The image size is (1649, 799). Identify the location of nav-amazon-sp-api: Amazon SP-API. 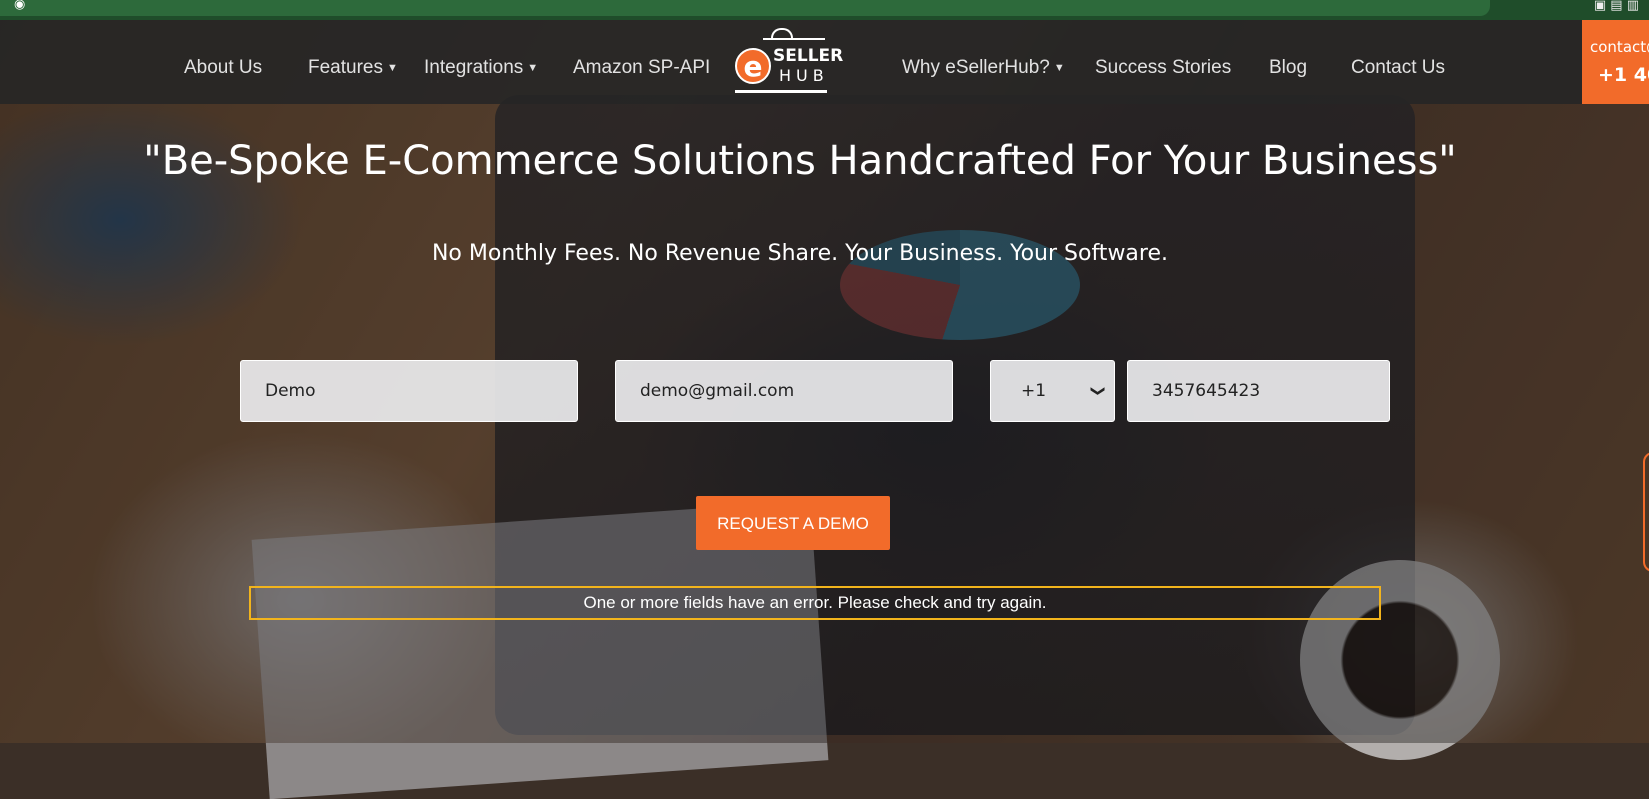
(641, 68).